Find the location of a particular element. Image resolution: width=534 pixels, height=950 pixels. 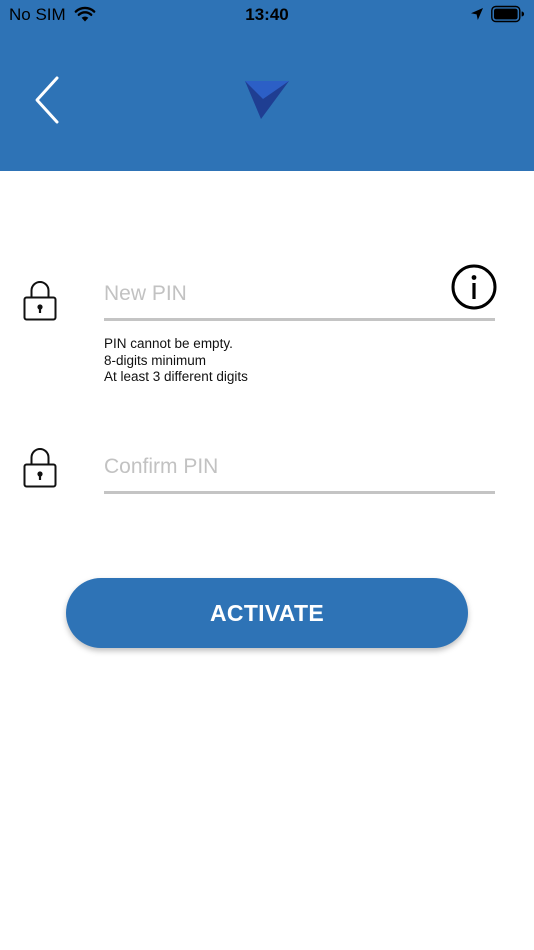

info-icon is located at coordinates (474, 287).